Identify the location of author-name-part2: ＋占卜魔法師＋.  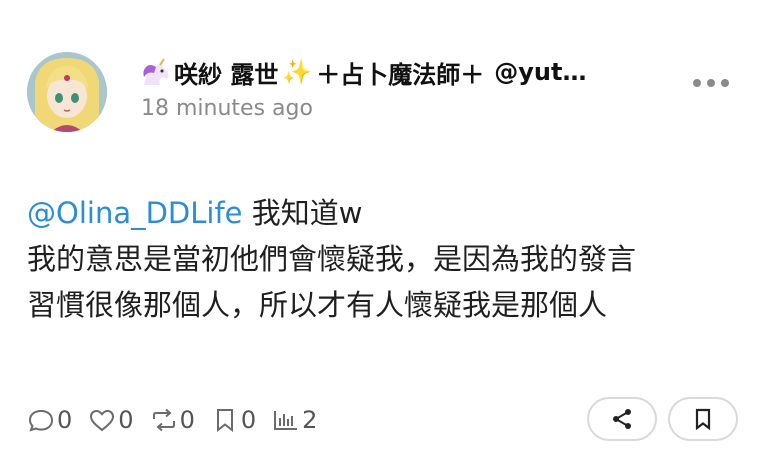
(400, 74).